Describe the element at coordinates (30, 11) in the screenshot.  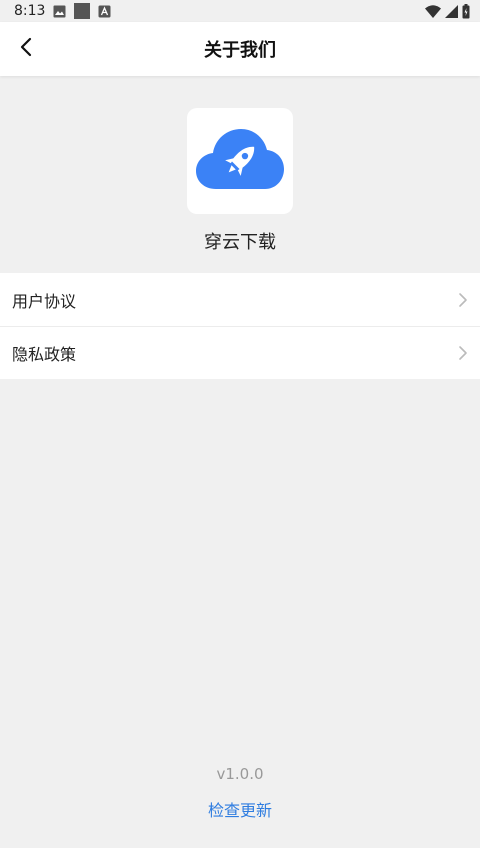
I see `status-time: 8:13` at that location.